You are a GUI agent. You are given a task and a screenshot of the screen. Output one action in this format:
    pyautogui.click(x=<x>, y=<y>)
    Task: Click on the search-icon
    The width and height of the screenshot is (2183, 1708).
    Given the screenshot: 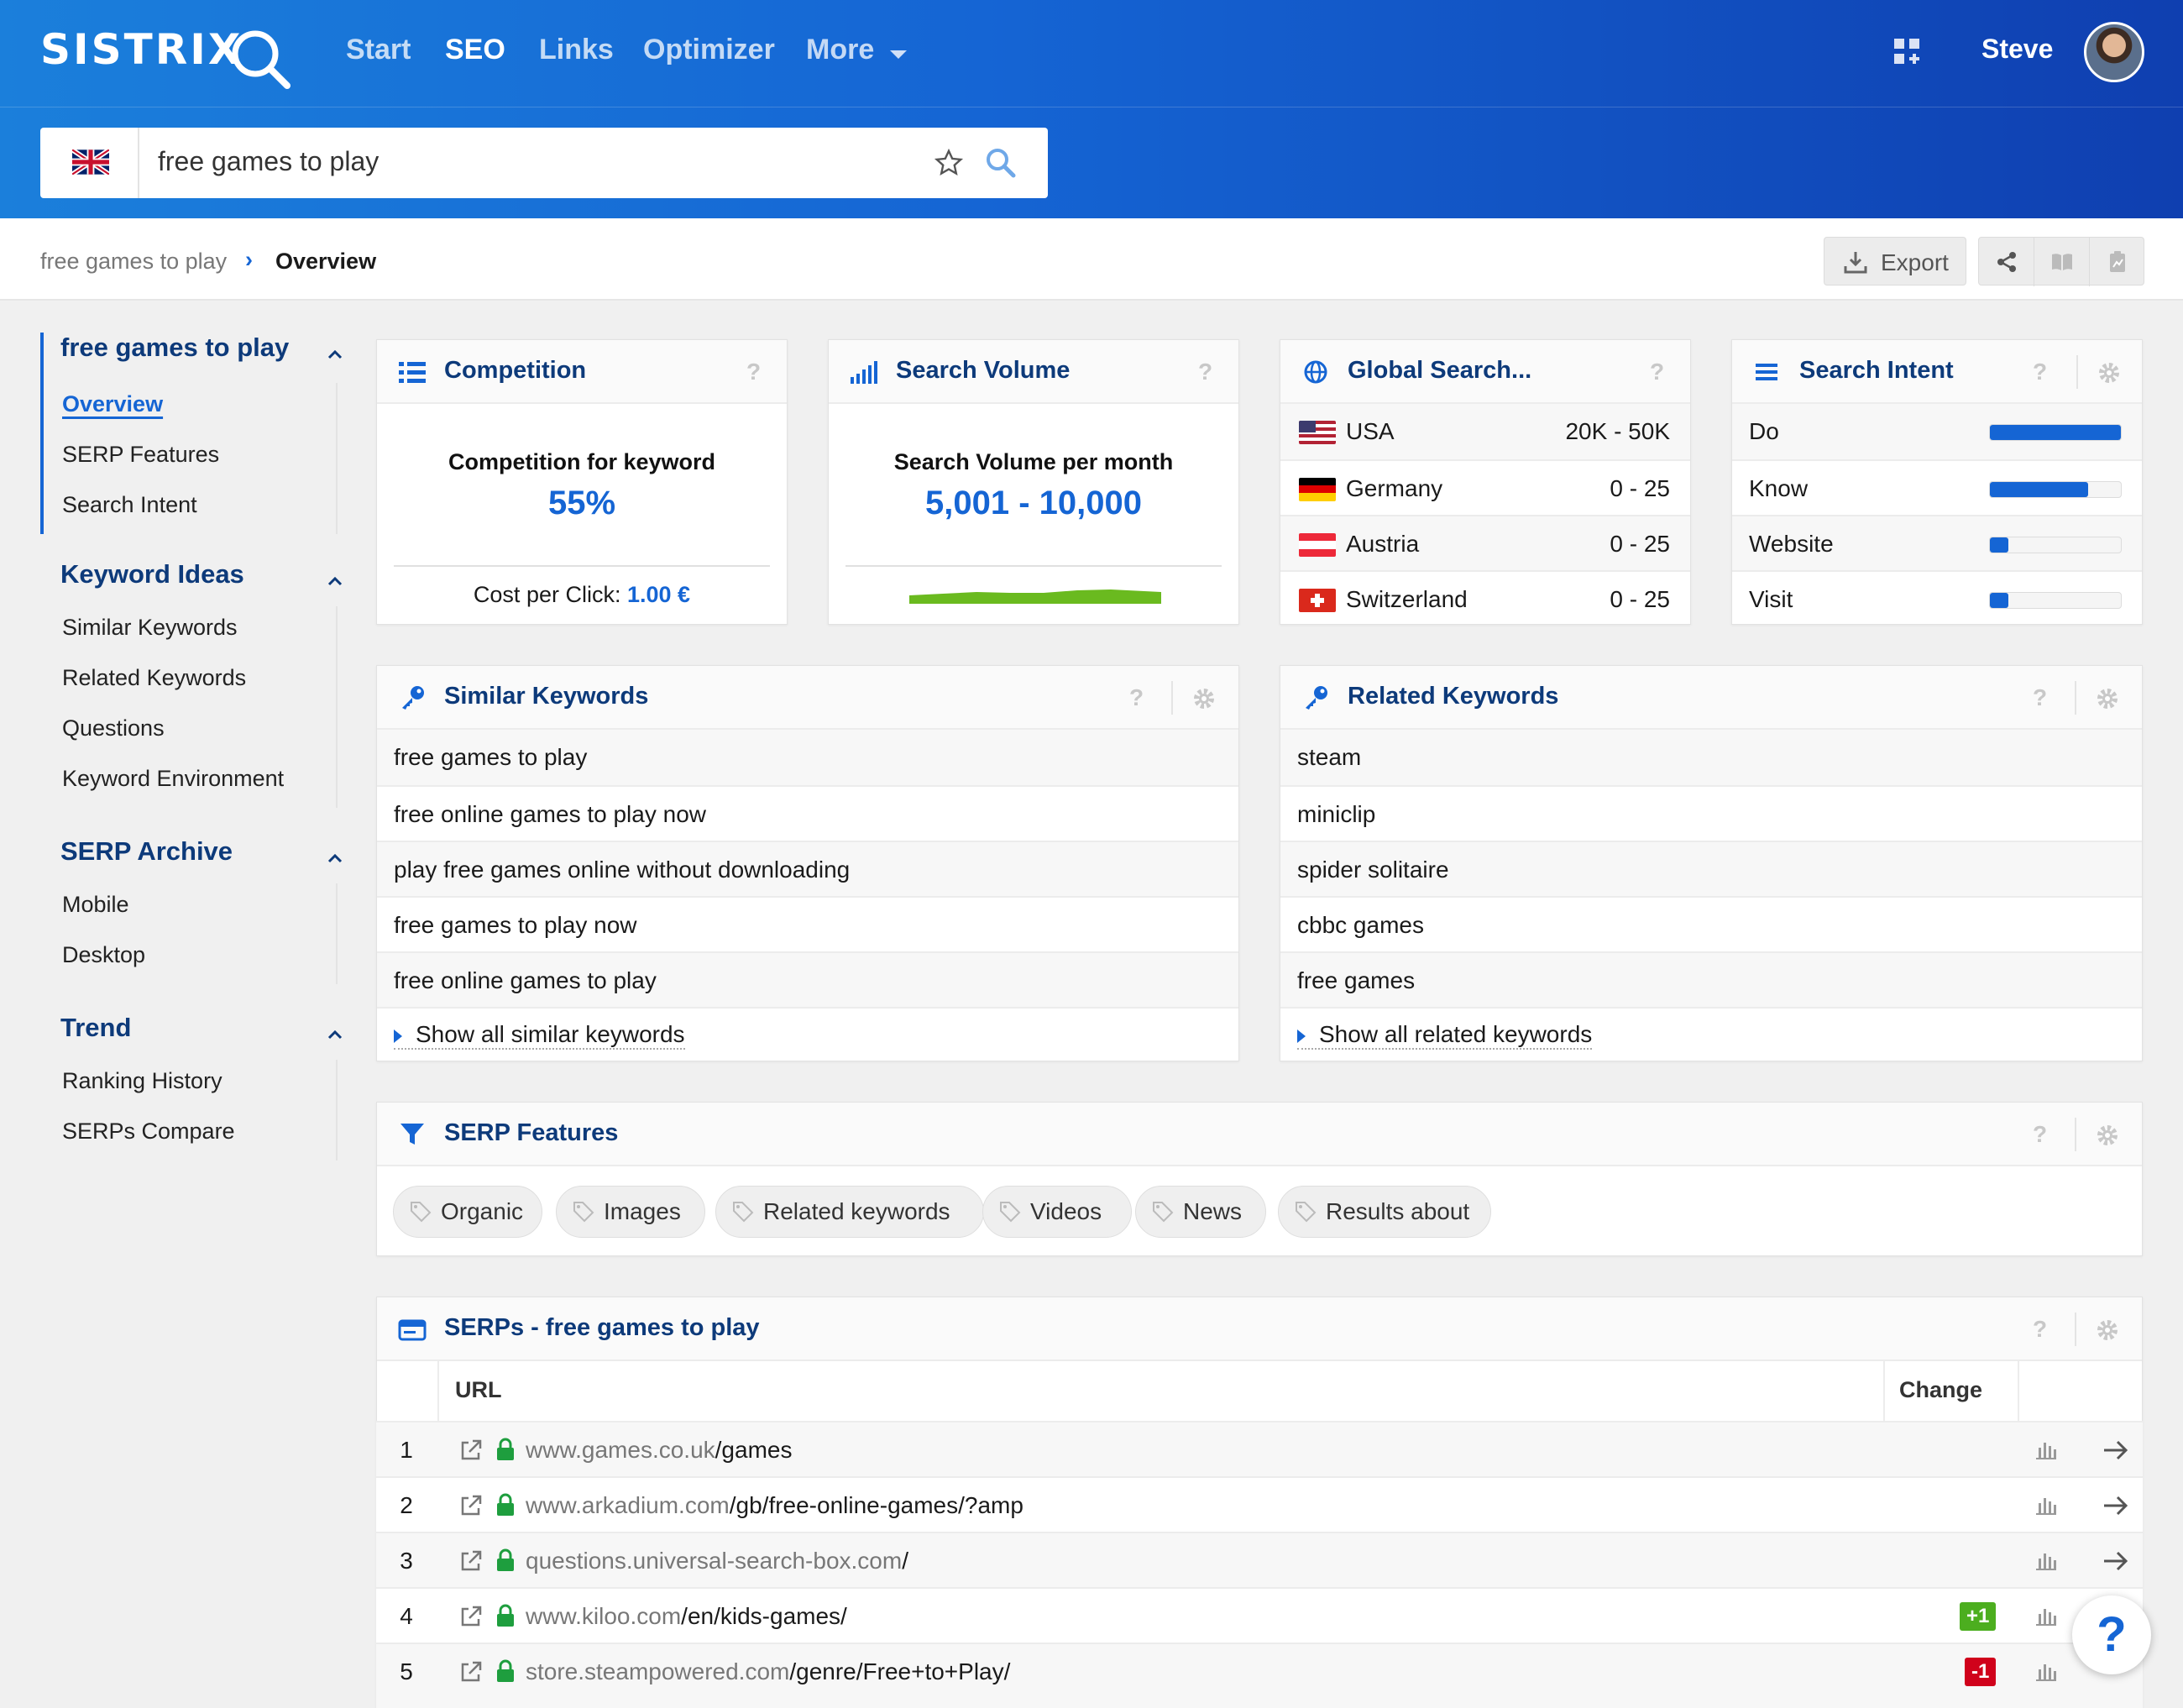 What is the action you would take?
    pyautogui.click(x=1001, y=163)
    